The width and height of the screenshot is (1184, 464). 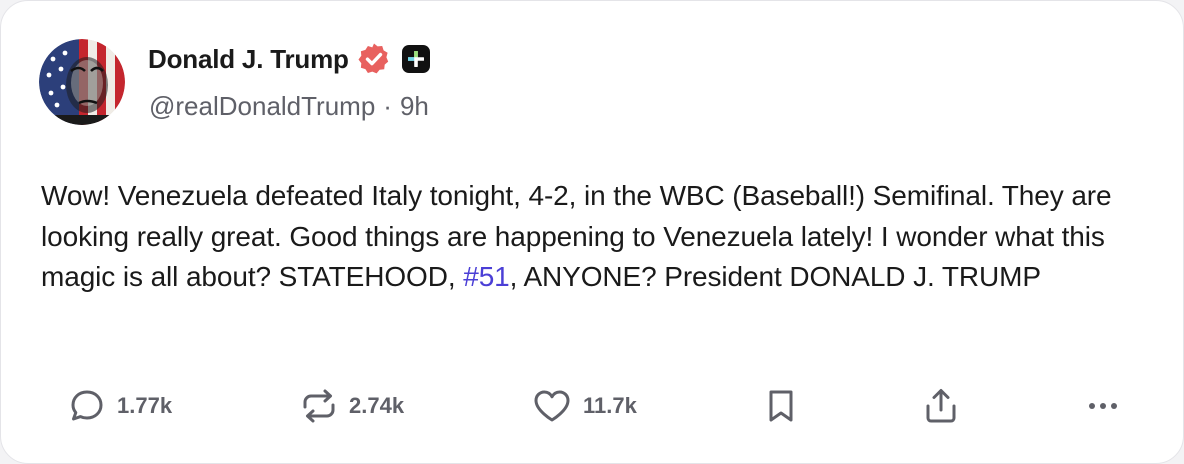 I want to click on like-count: 11.7k, so click(x=610, y=405).